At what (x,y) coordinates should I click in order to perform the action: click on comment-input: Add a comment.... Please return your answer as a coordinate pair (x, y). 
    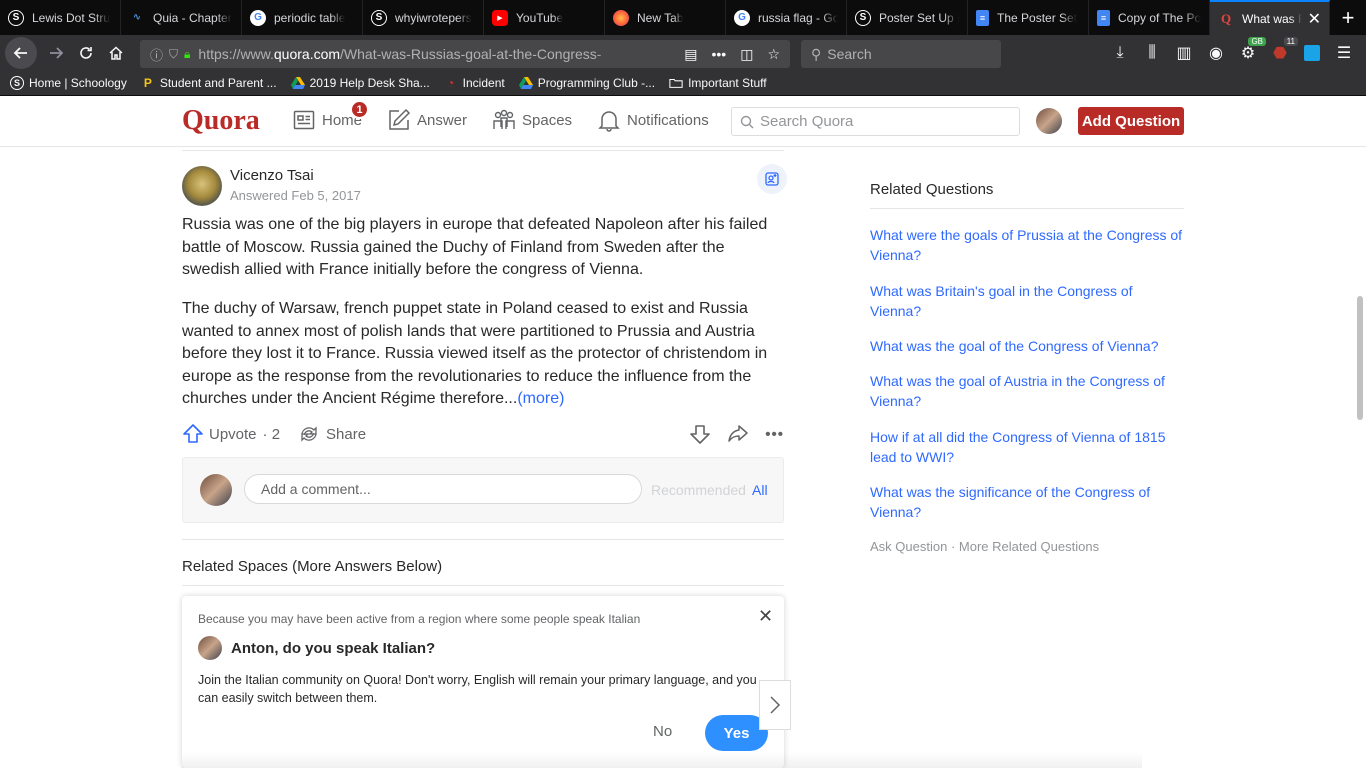
    Looking at the image, I should click on (443, 489).